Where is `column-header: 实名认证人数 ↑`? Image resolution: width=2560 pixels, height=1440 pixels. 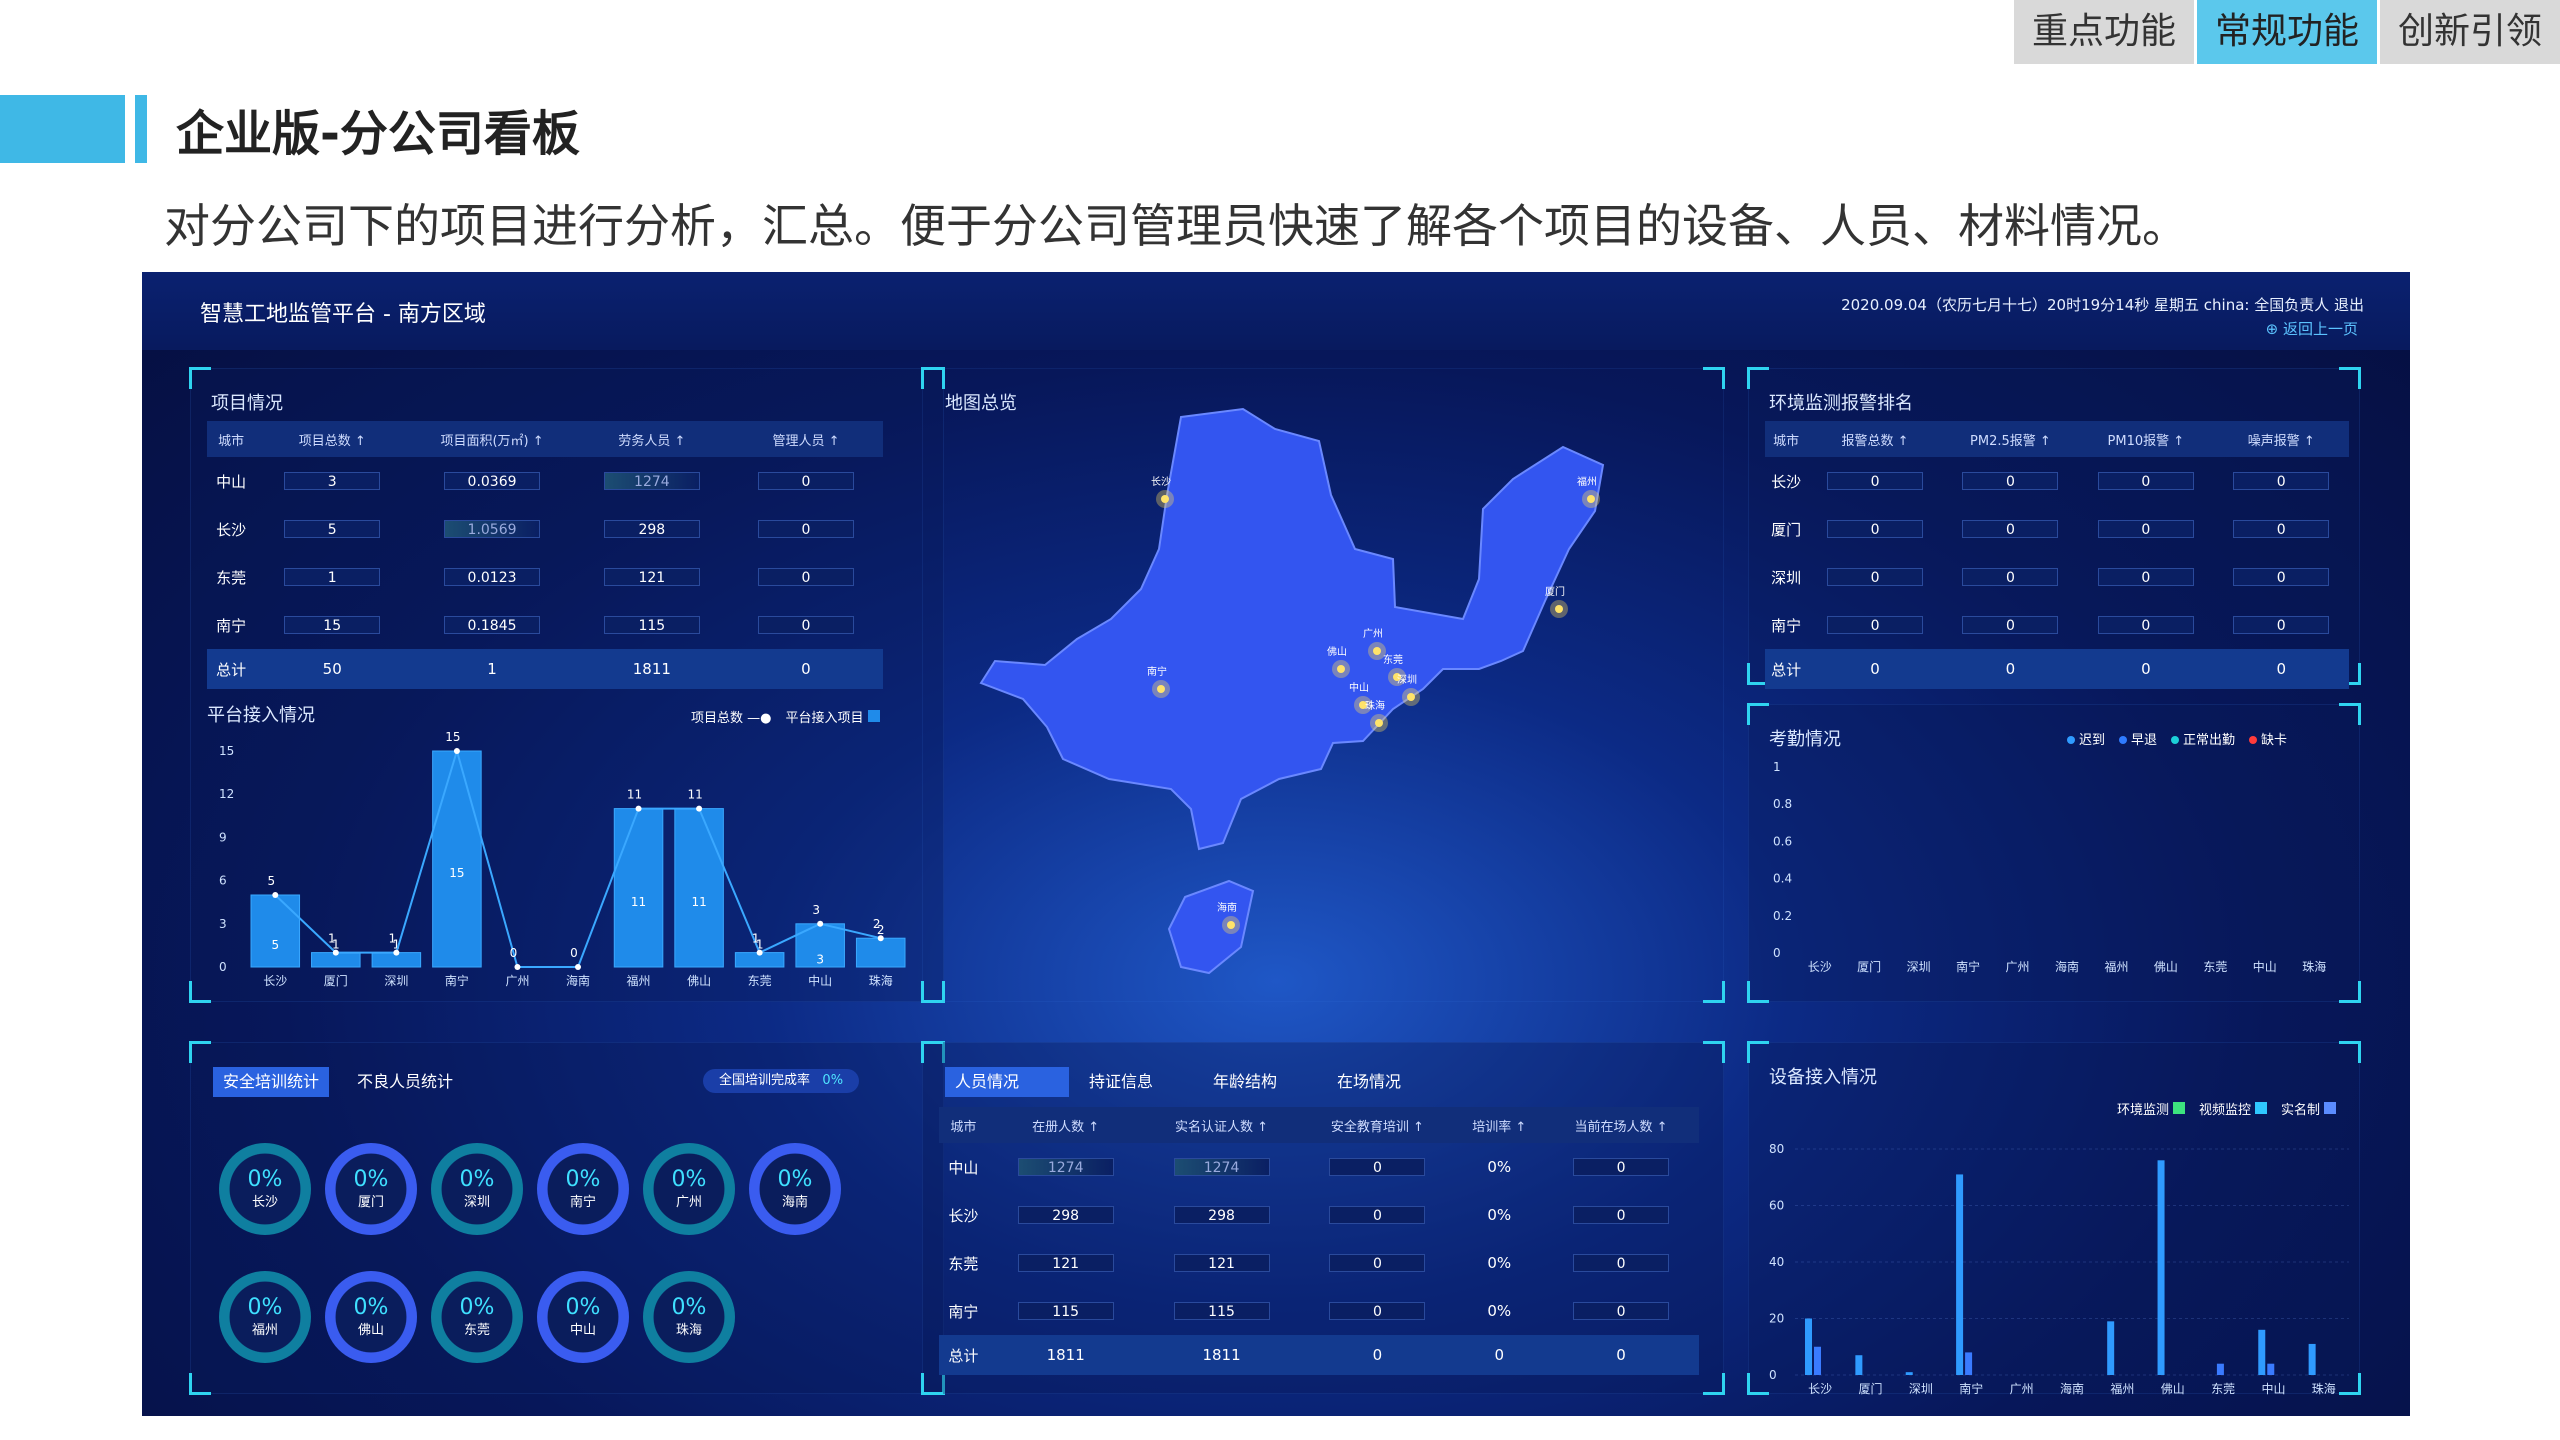
column-header: 实名认证人数 ↑ is located at coordinates (1221, 1125).